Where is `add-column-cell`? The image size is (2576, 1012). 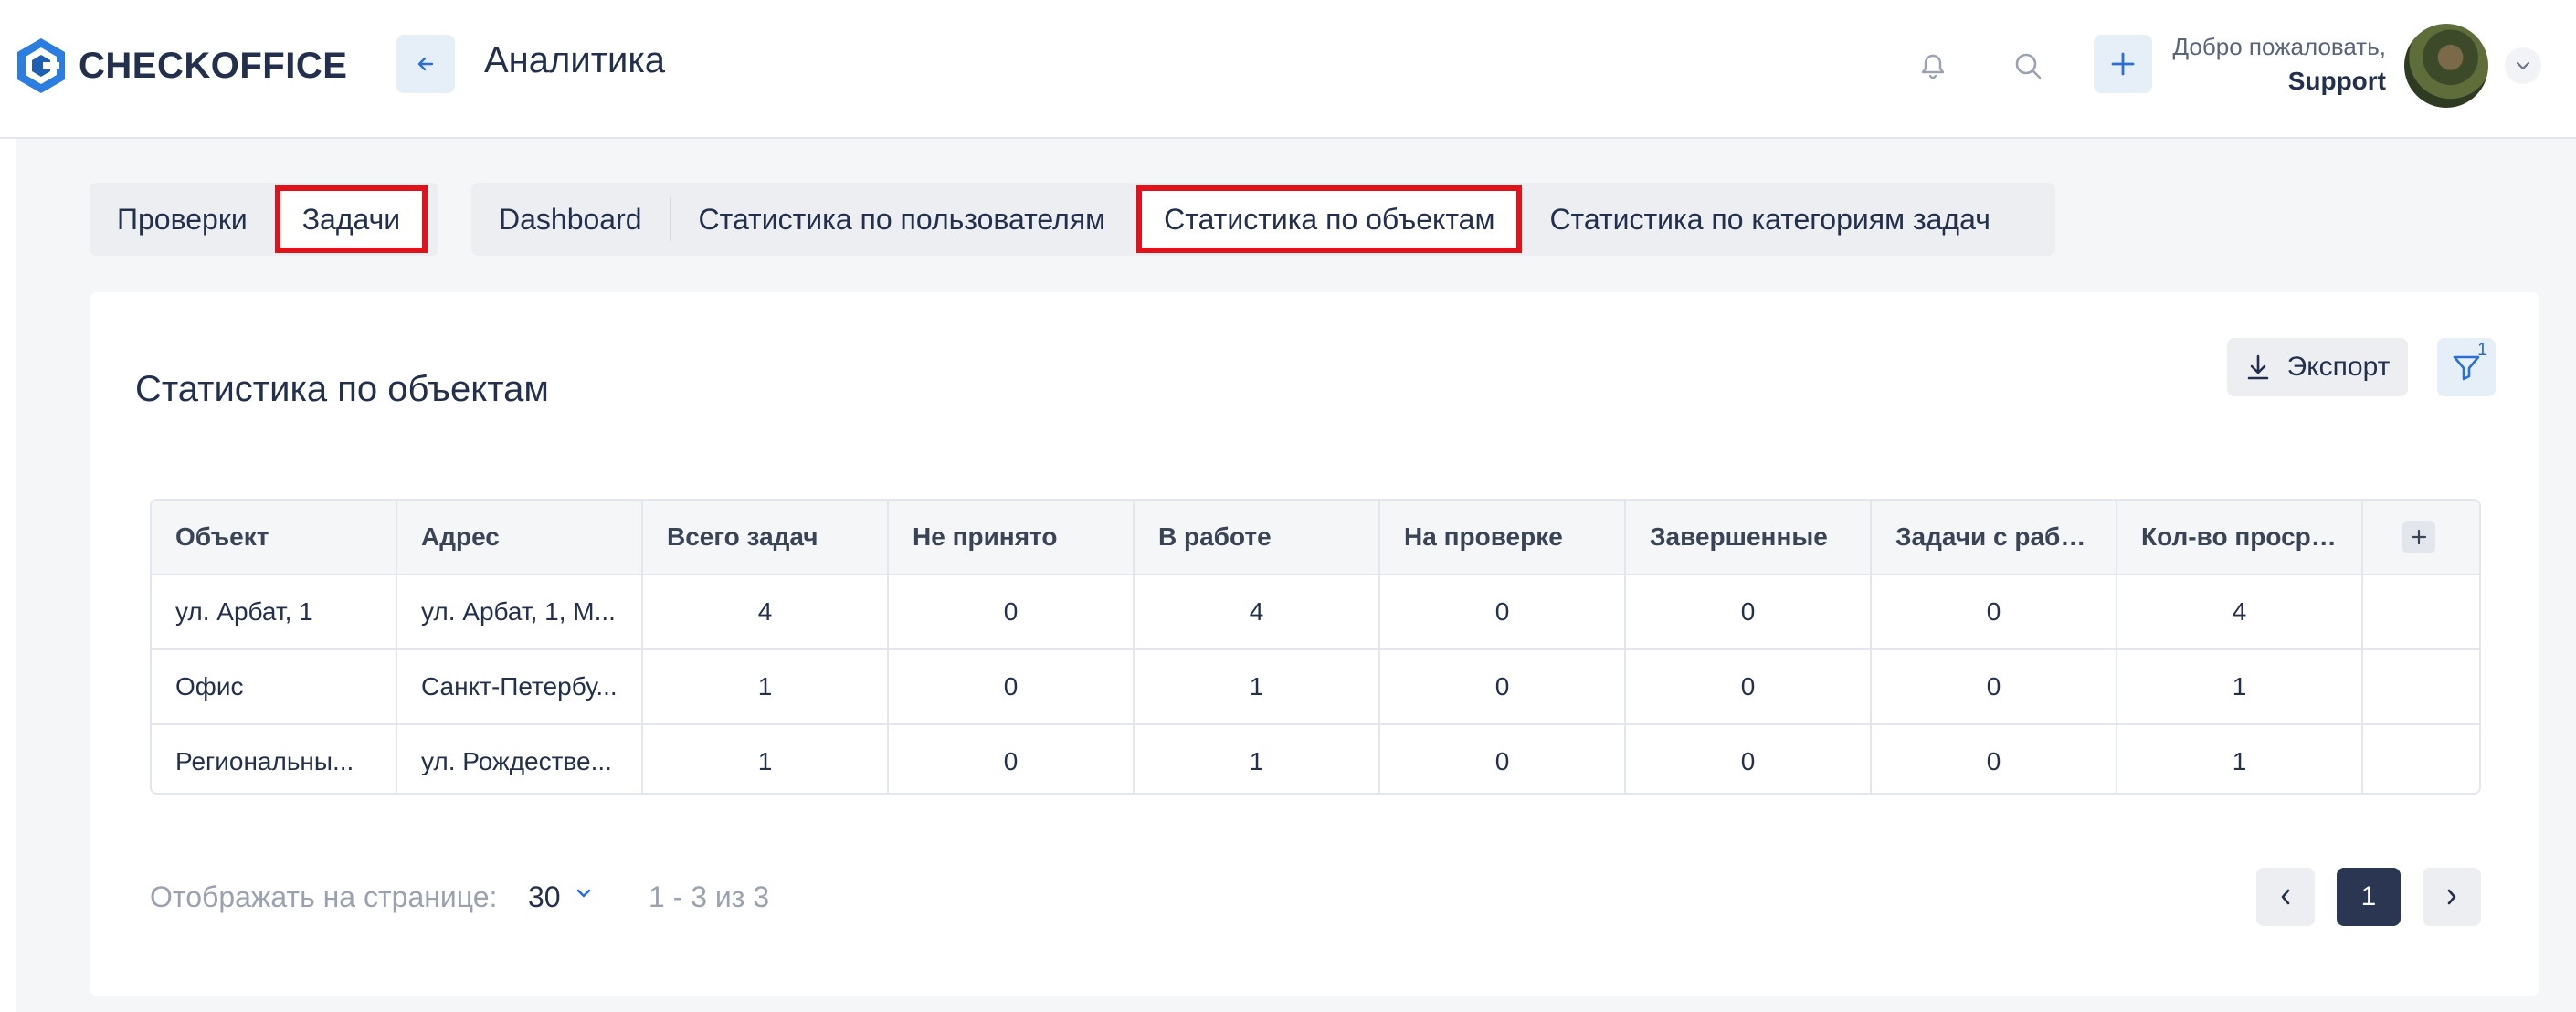
add-column-cell is located at coordinates (2419, 537).